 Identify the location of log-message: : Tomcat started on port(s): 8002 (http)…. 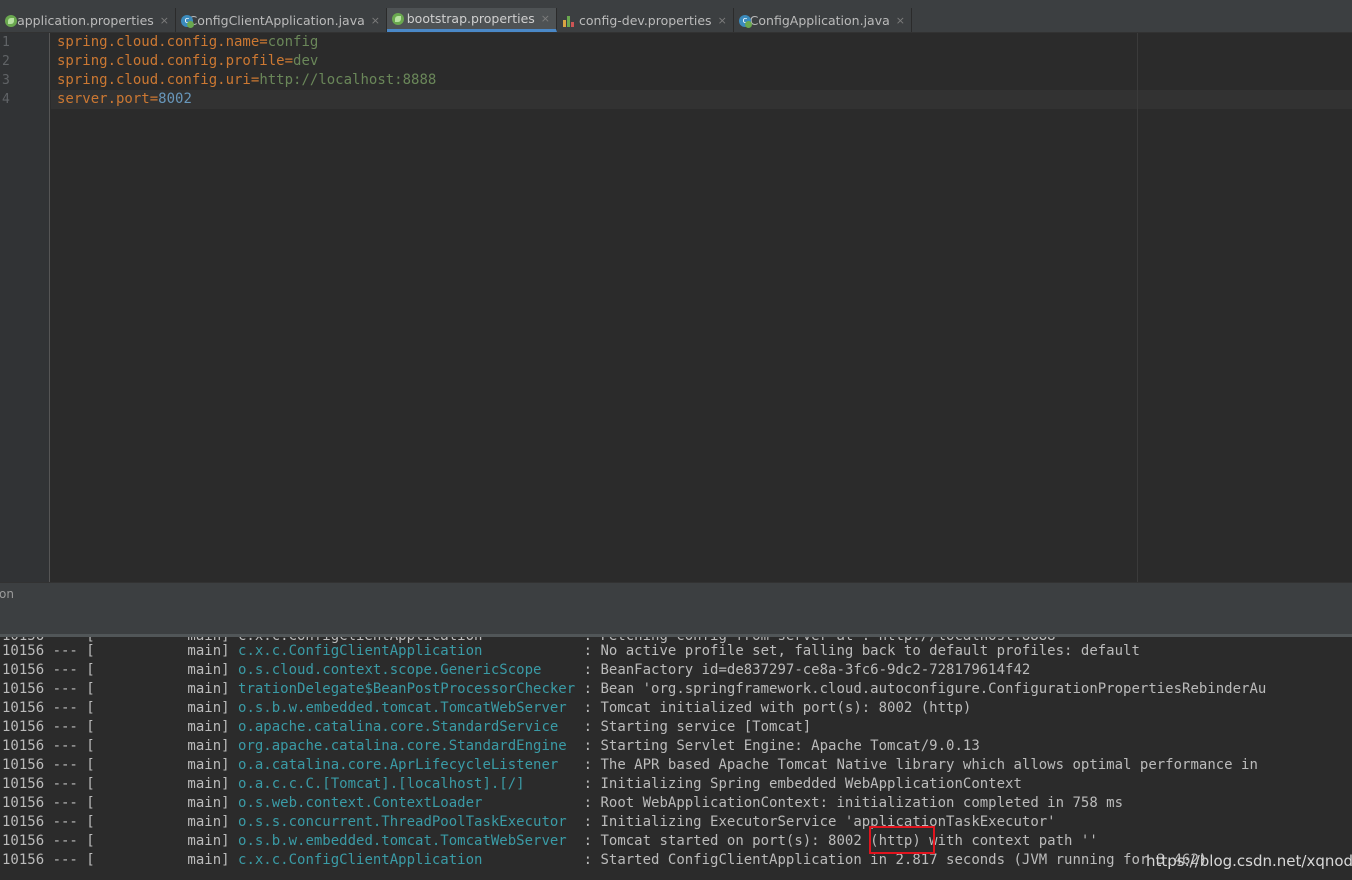
(836, 841).